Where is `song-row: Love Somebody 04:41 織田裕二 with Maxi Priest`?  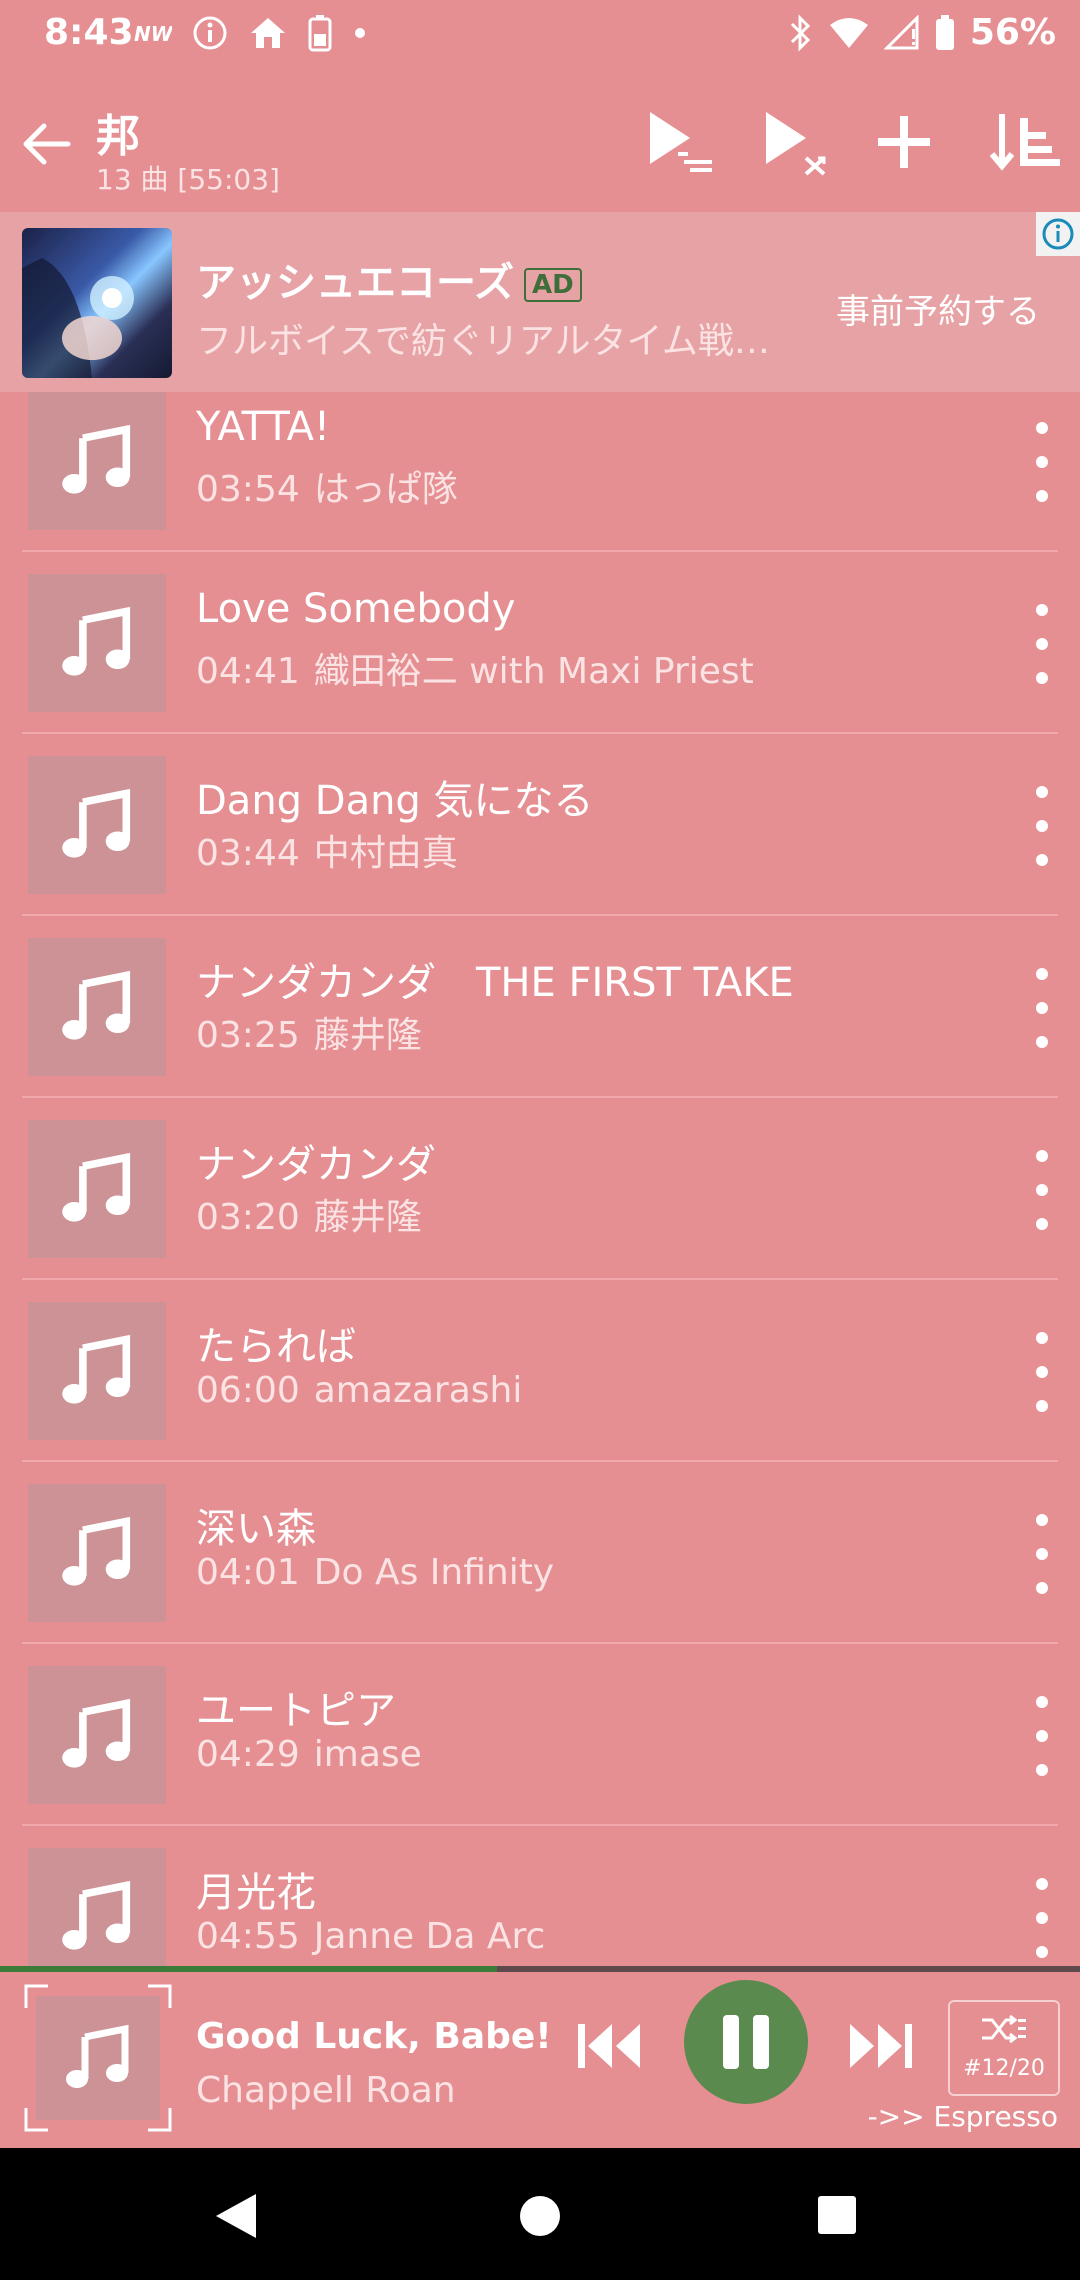 song-row: Love Somebody 04:41 織田裕二 with Maxi Priest is located at coordinates (540, 643).